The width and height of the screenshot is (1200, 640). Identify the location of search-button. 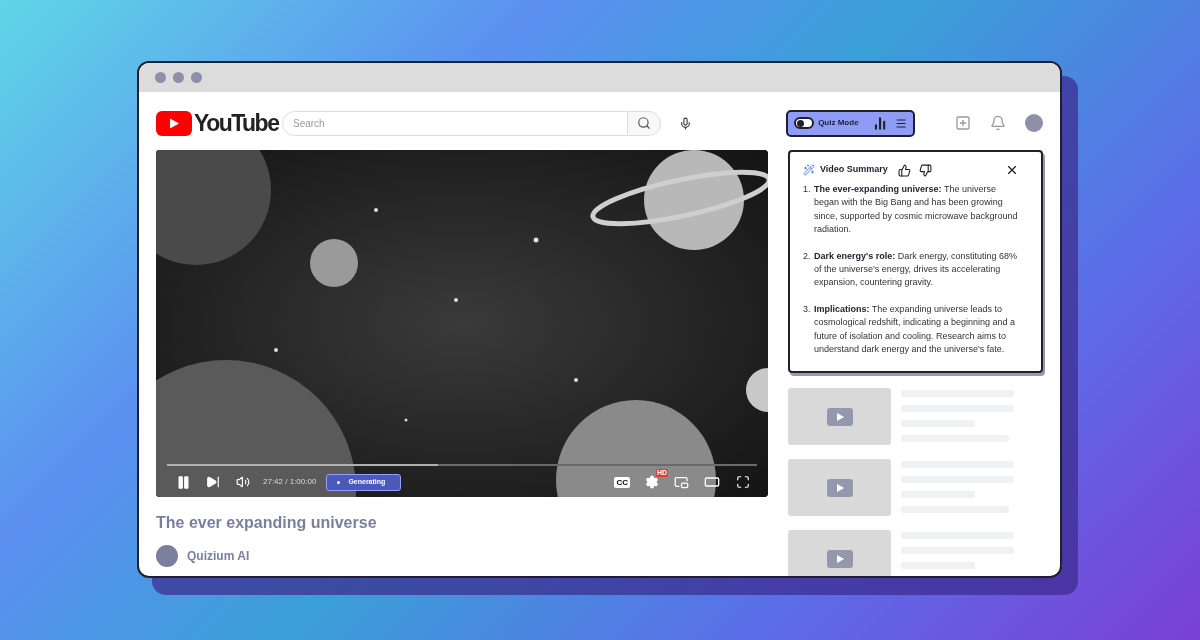
(644, 123).